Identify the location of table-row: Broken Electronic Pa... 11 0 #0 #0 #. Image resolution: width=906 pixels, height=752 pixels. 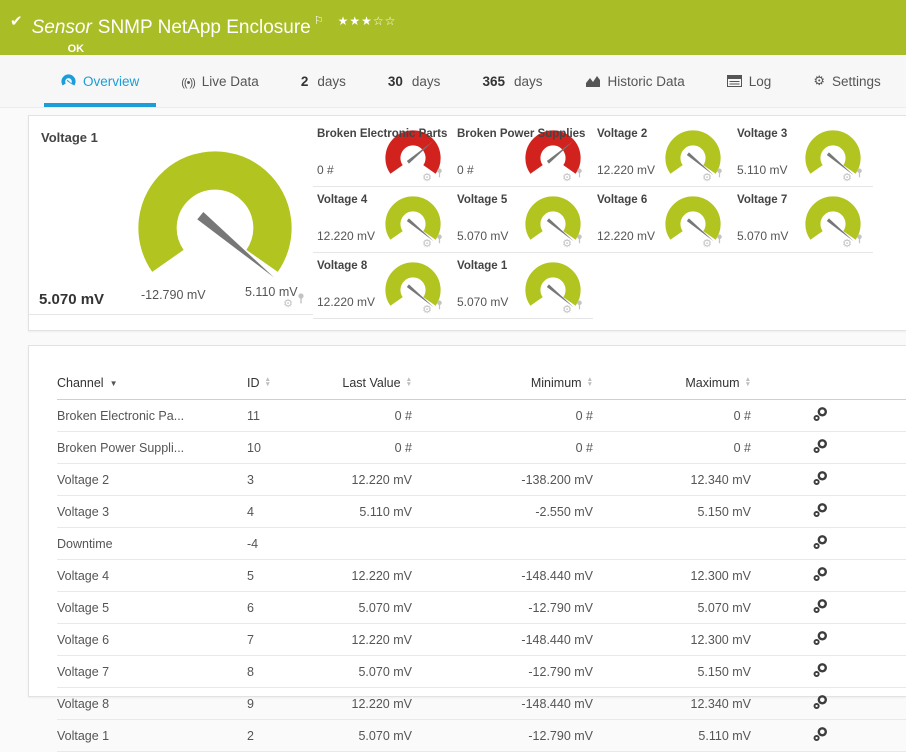
(481, 415).